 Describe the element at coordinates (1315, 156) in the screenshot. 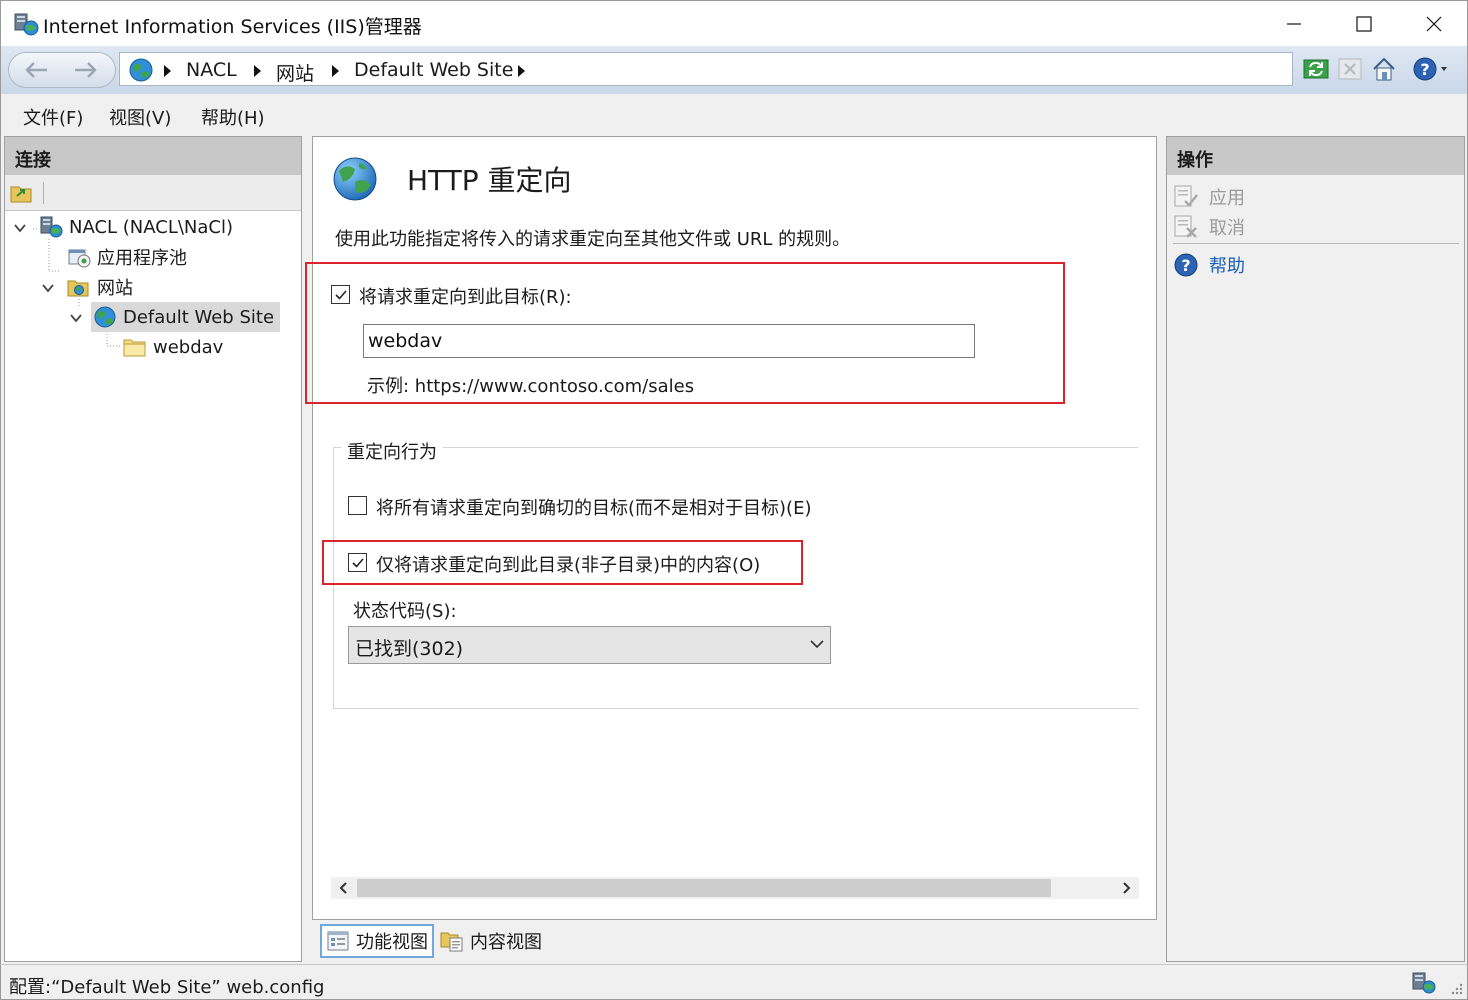

I see `actions-header: 操作` at that location.